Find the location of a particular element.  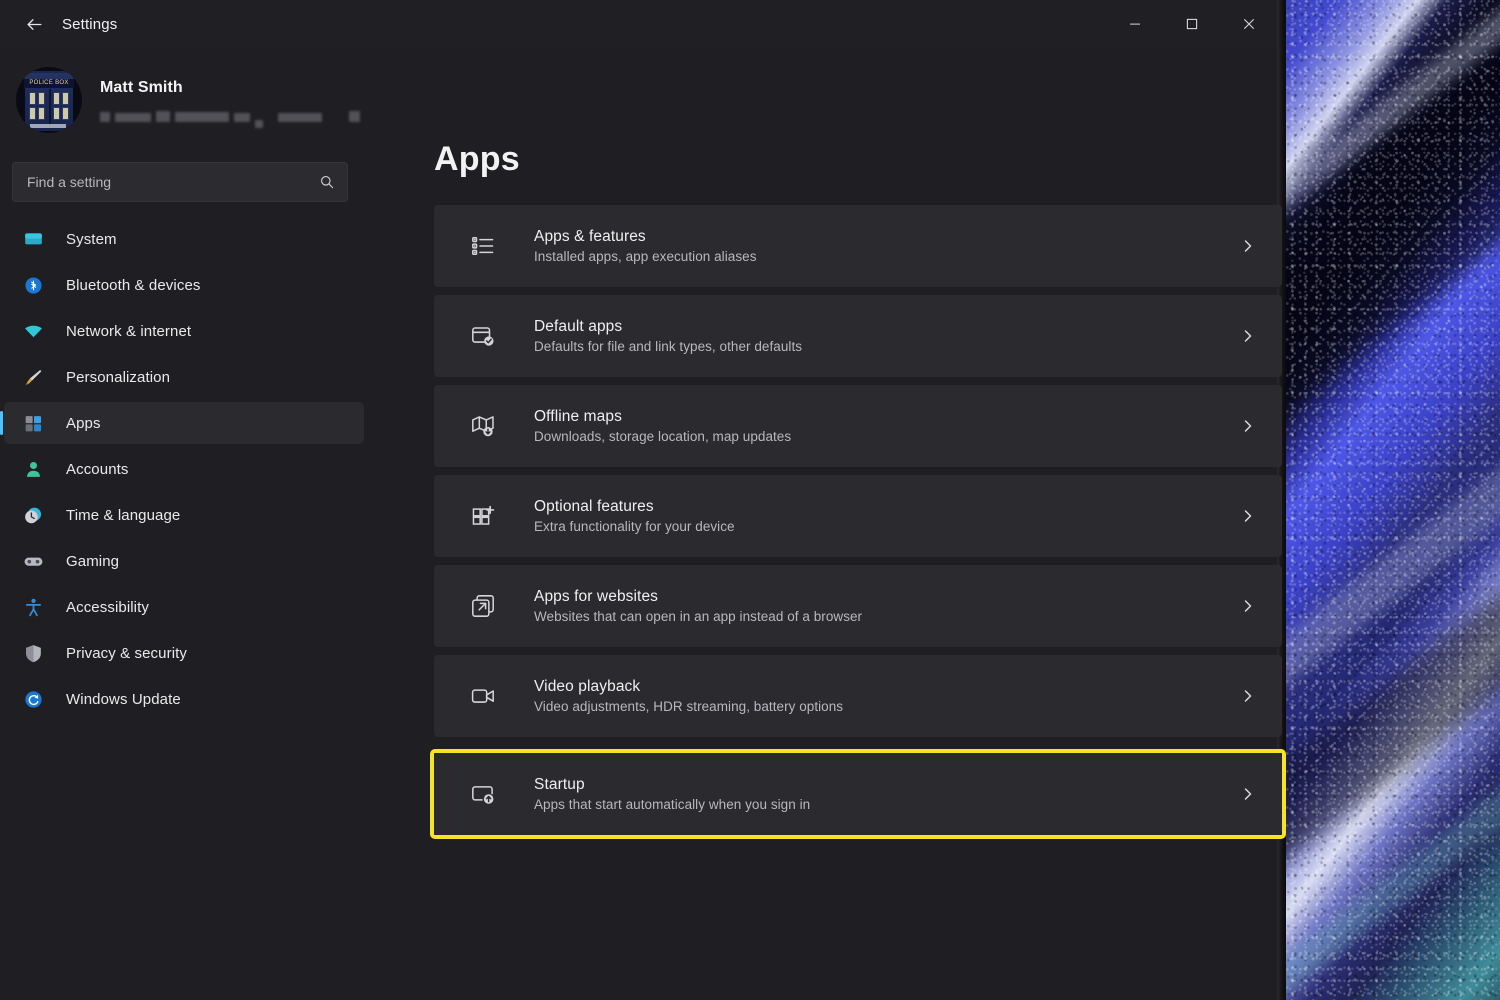

sidebar-item-label: Privacy & security is located at coordinates (126, 653).